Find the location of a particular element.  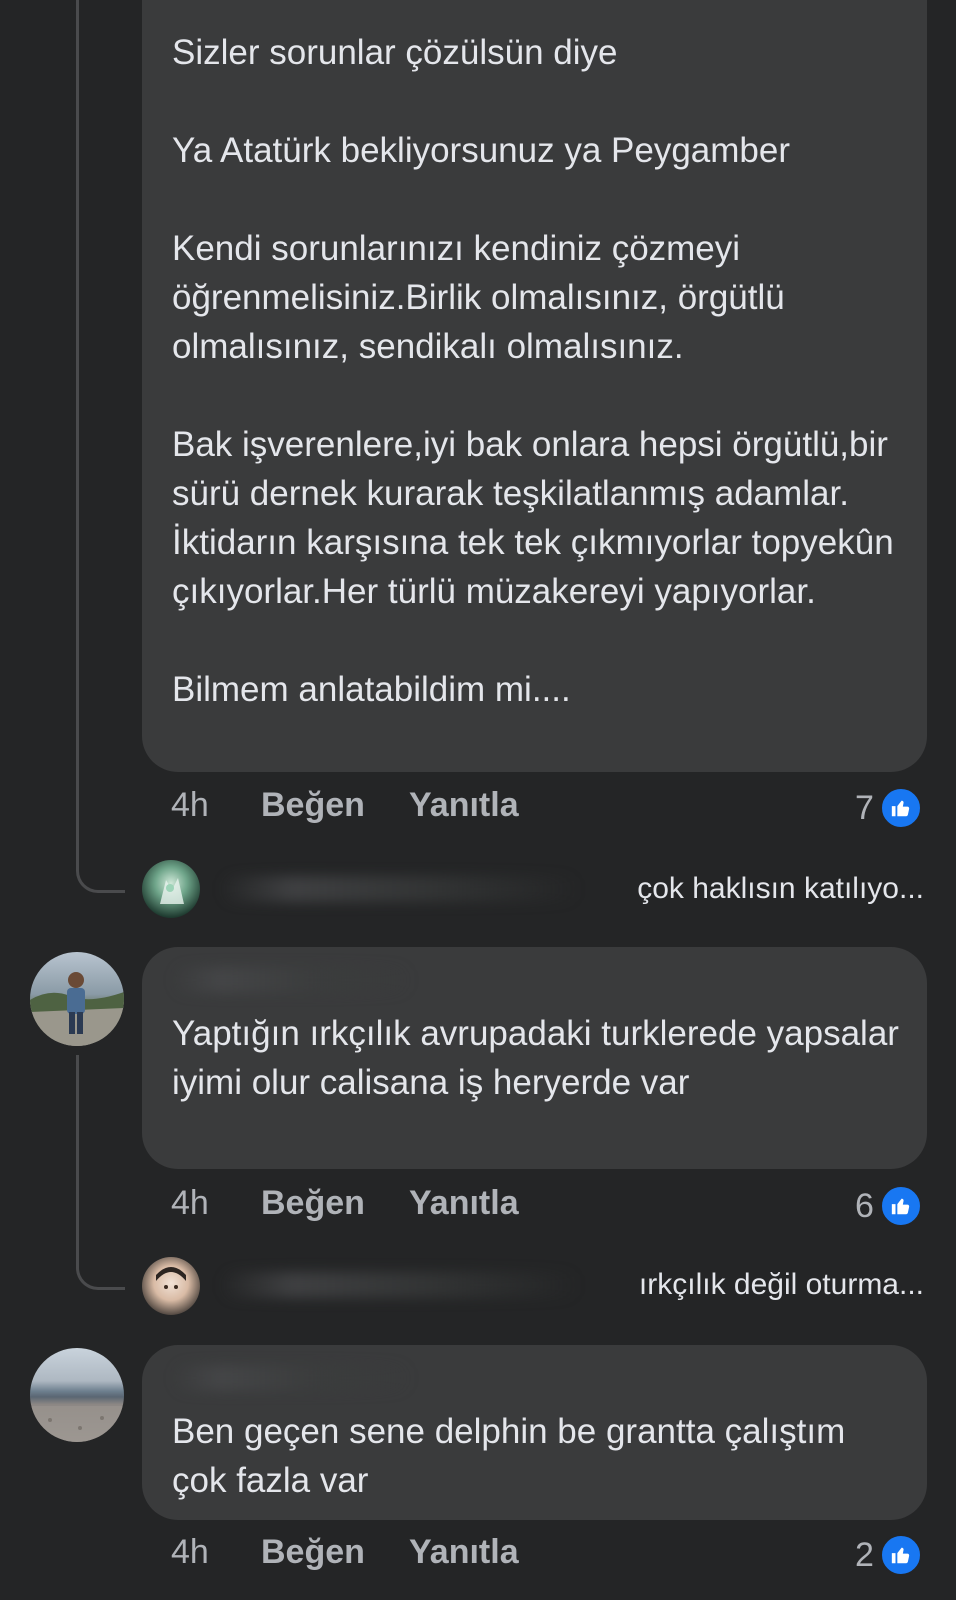

reaction-summary: 6 is located at coordinates (888, 1206).